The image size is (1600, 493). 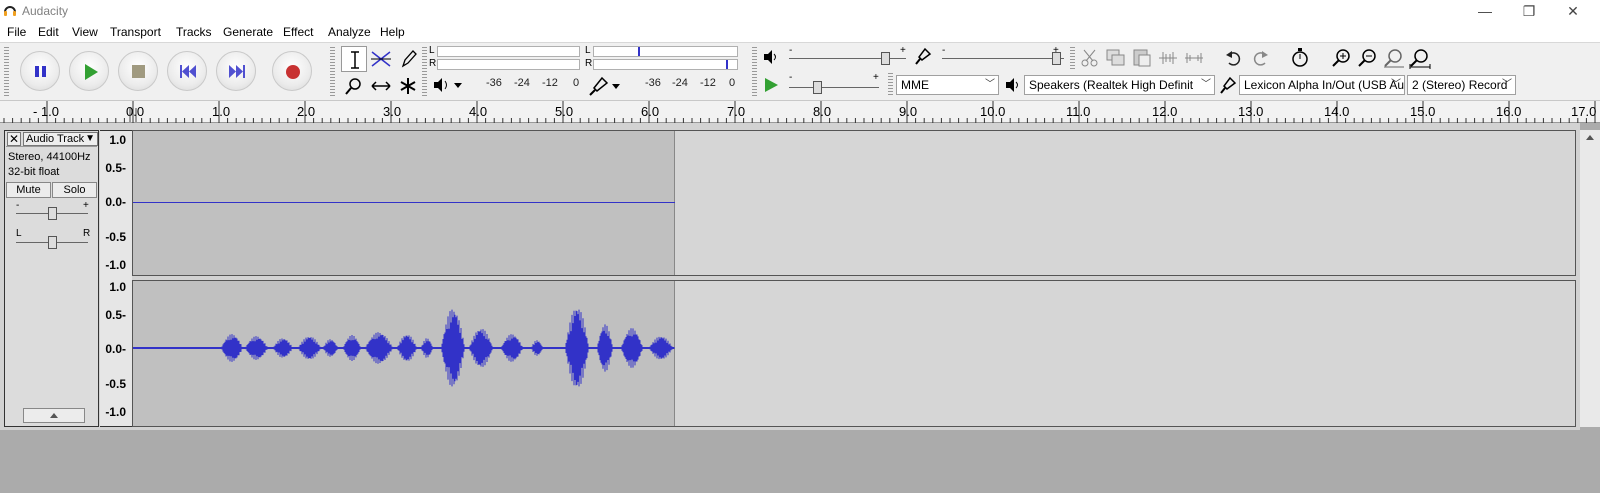 I want to click on record-scale-12: -12, so click(x=708, y=83).